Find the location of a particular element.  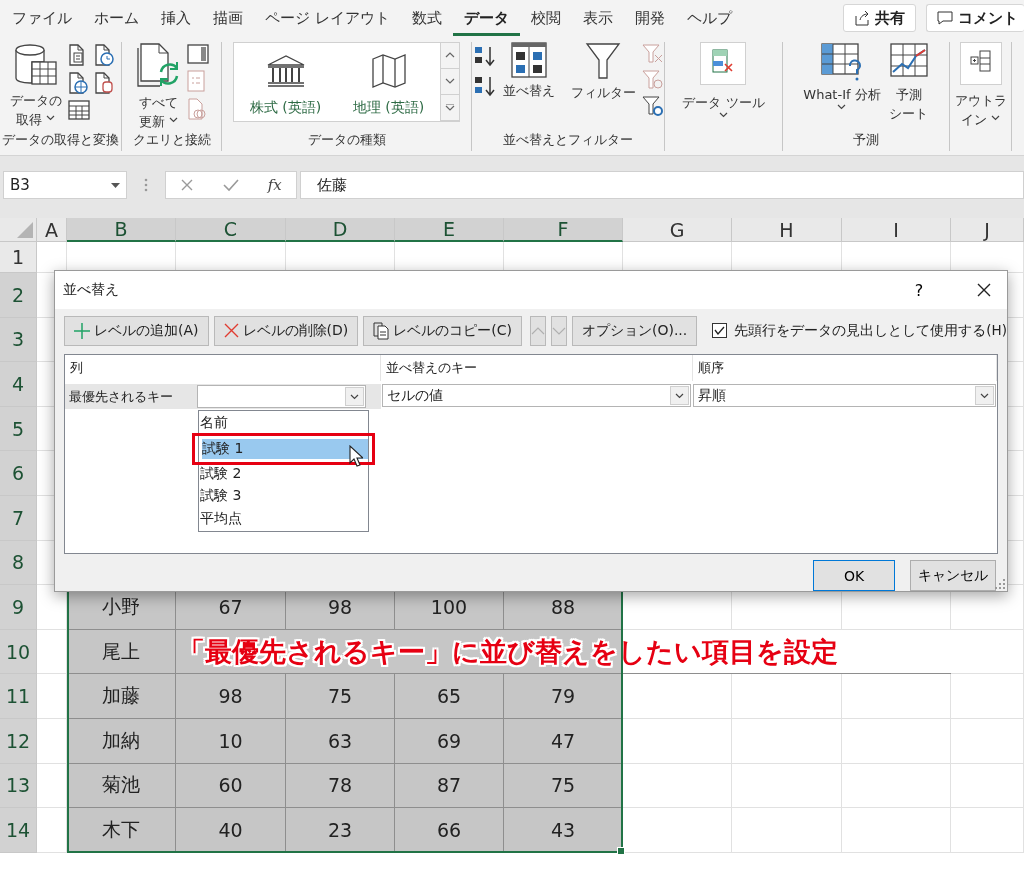

cell: 65 is located at coordinates (449, 696).